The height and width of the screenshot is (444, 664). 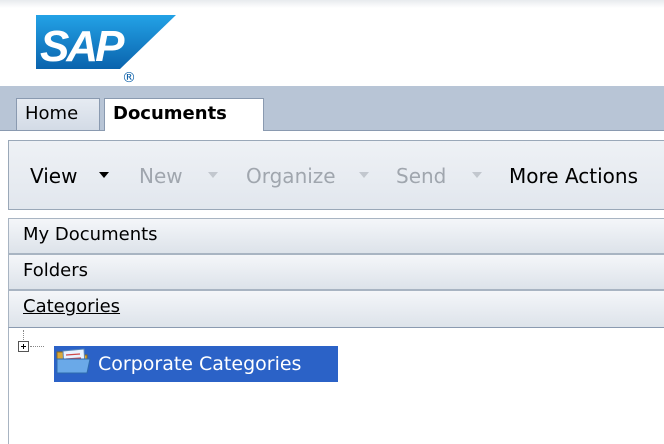 I want to click on new-dropdown-arrow-icon, so click(x=213, y=175).